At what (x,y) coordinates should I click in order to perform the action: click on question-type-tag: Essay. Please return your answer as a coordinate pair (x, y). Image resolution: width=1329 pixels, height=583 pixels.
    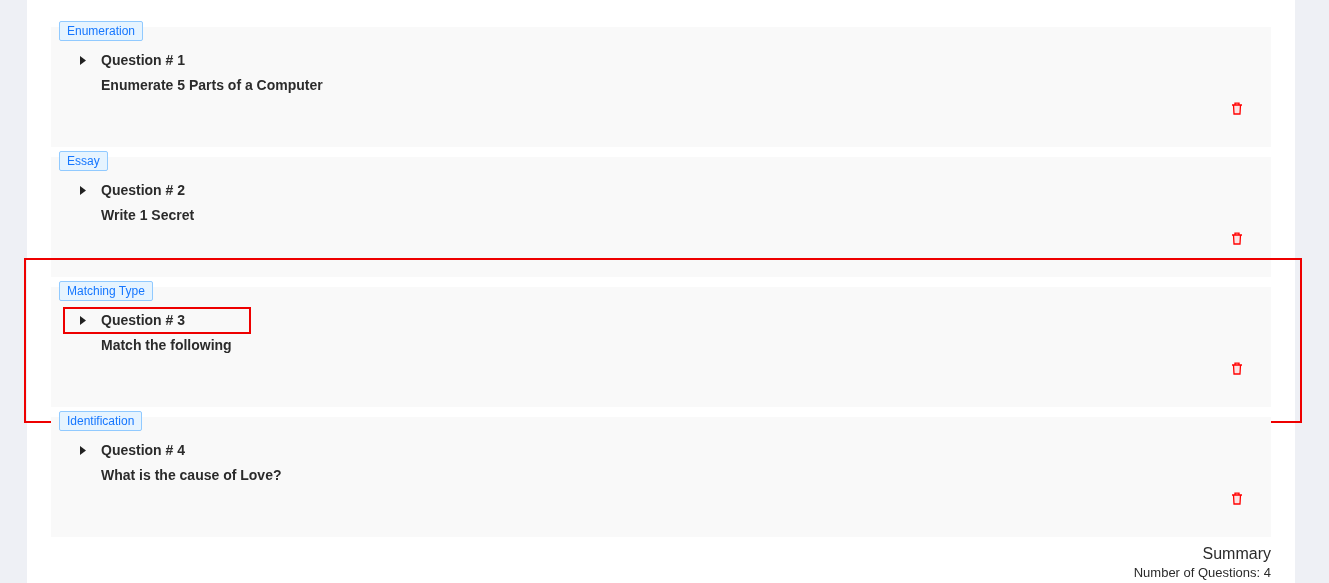
    Looking at the image, I should click on (83, 161).